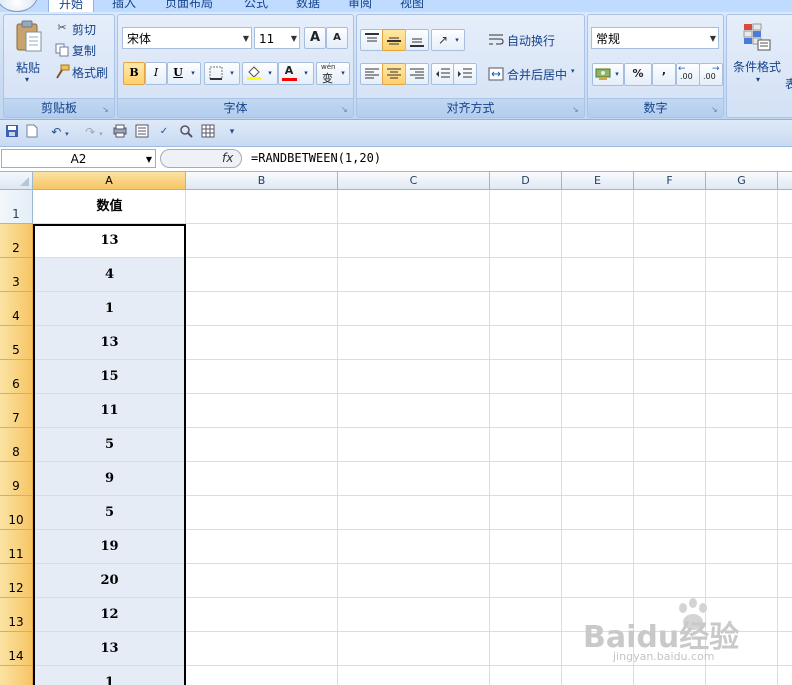 The width and height of the screenshot is (792, 685). What do you see at coordinates (16, 513) in the screenshot?
I see `row-header: 10` at bounding box center [16, 513].